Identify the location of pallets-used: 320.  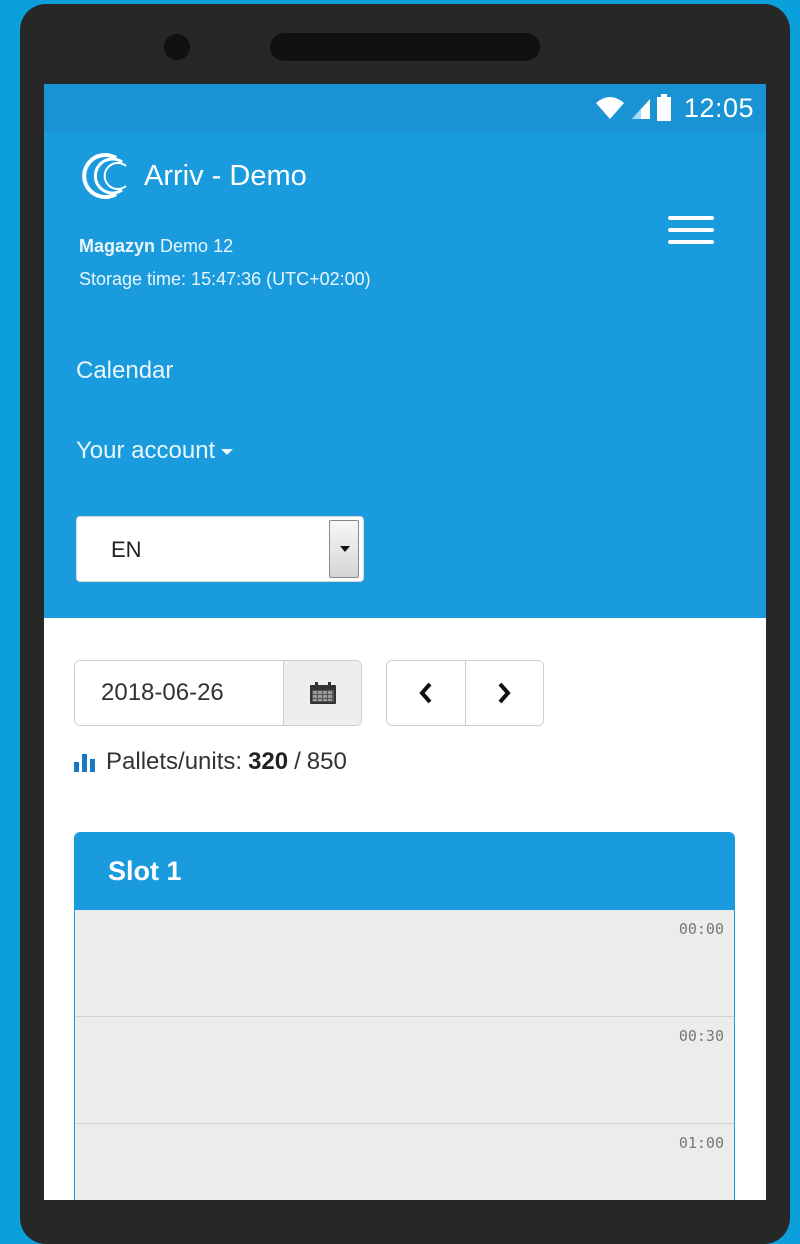
(268, 761).